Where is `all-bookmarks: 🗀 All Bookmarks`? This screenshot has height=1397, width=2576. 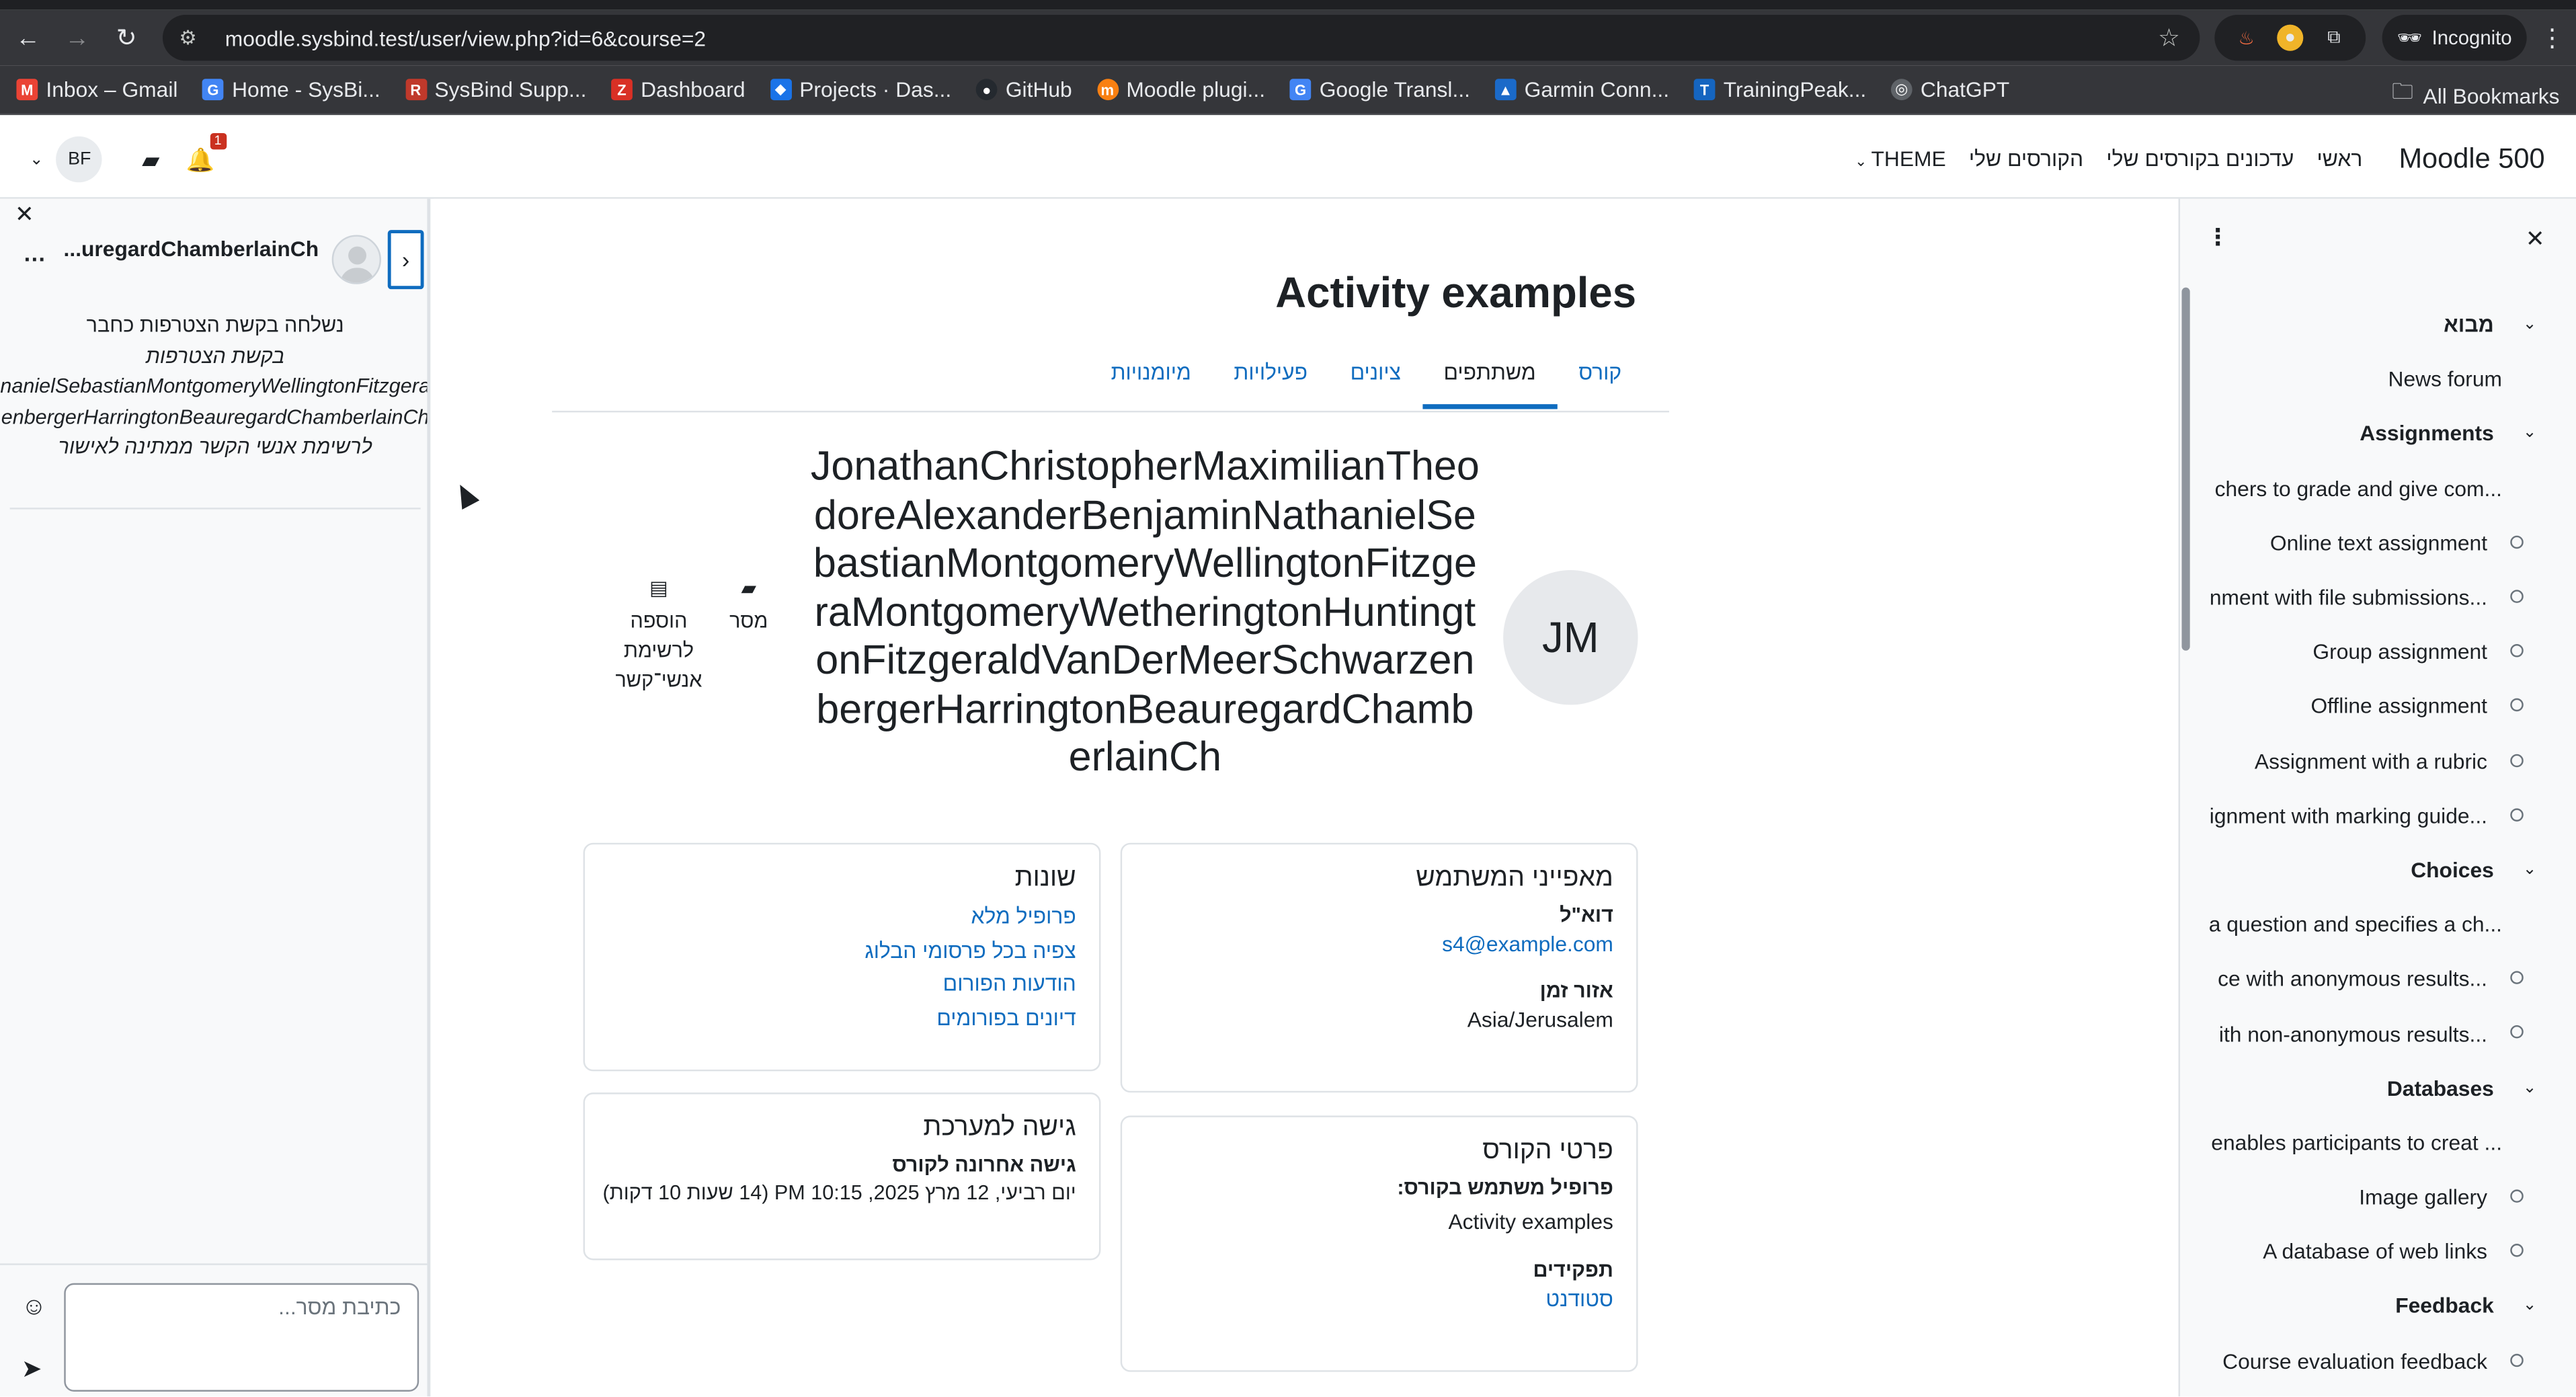
all-bookmarks: 🗀 All Bookmarks is located at coordinates (2476, 96).